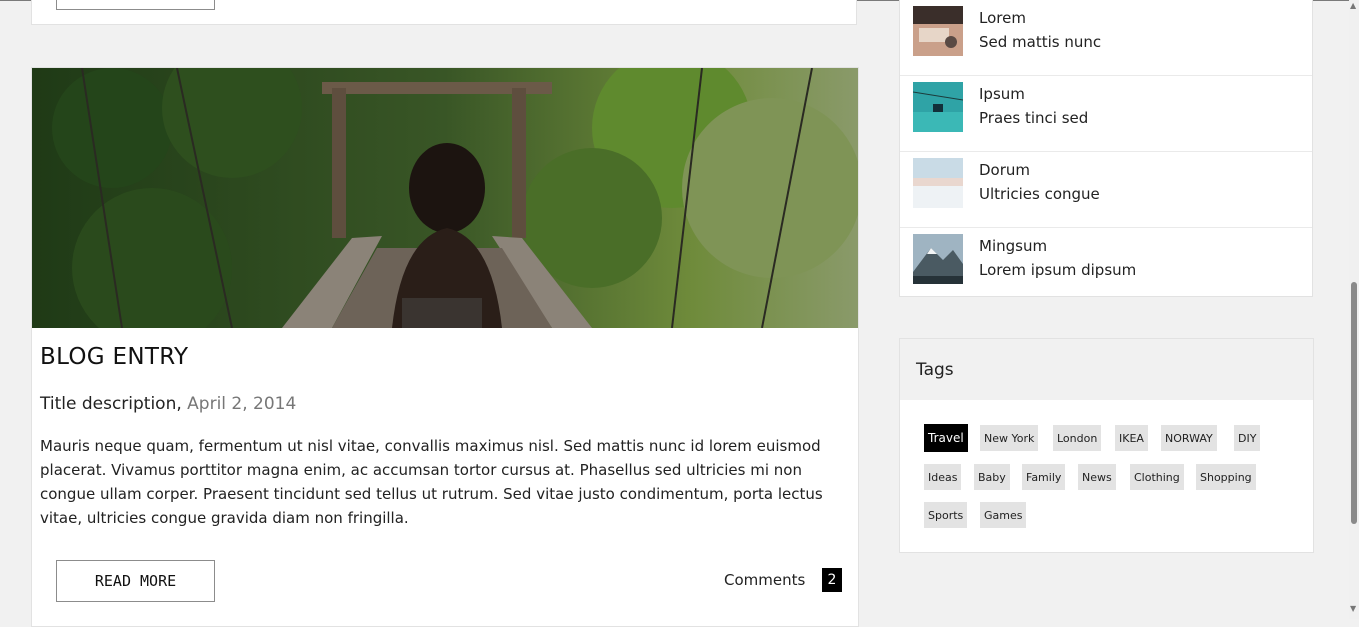  I want to click on post-description: Sed mattis nunc, so click(1040, 42).